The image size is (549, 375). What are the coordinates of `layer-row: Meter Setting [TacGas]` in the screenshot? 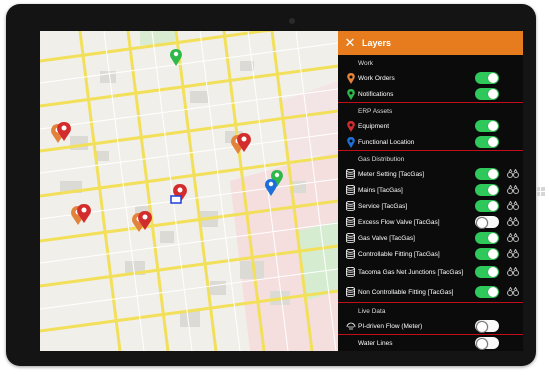 It's located at (430, 174).